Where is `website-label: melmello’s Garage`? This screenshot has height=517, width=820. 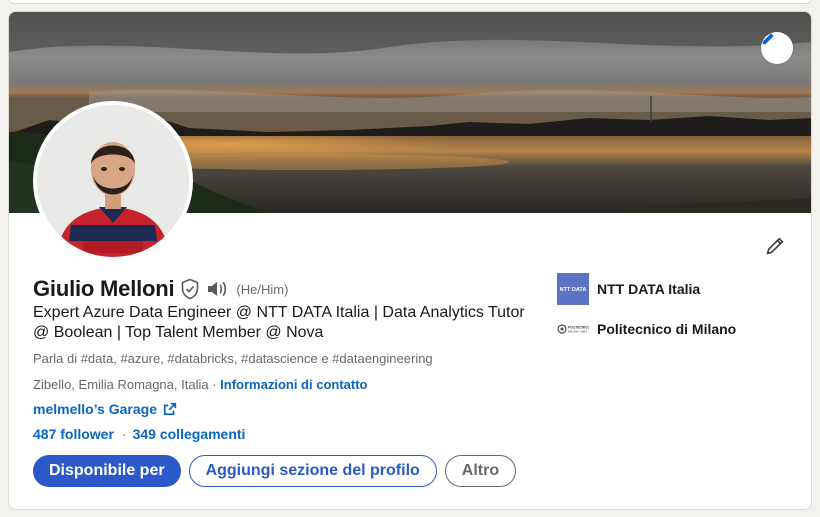
website-label: melmello’s Garage is located at coordinates (95, 409).